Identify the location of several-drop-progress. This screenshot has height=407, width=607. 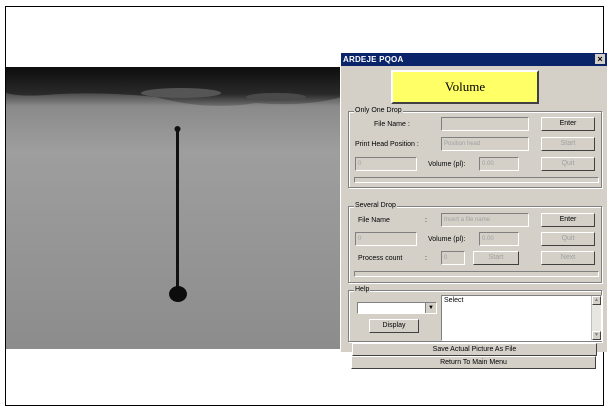
(476, 274).